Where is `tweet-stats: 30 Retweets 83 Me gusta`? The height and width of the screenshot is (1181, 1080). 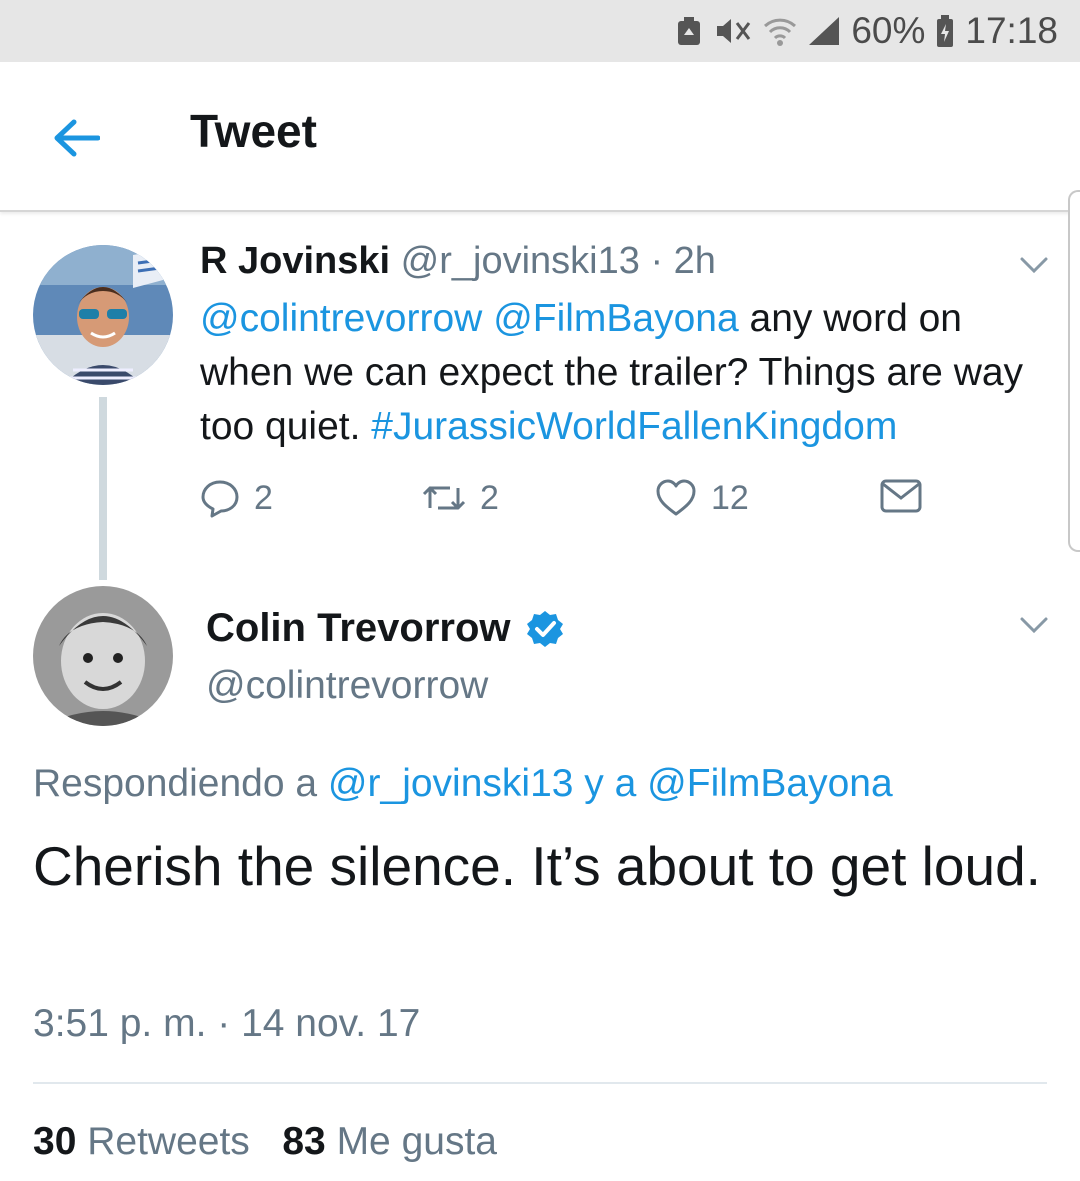 tweet-stats: 30 Retweets 83 Me gusta is located at coordinates (265, 1142).